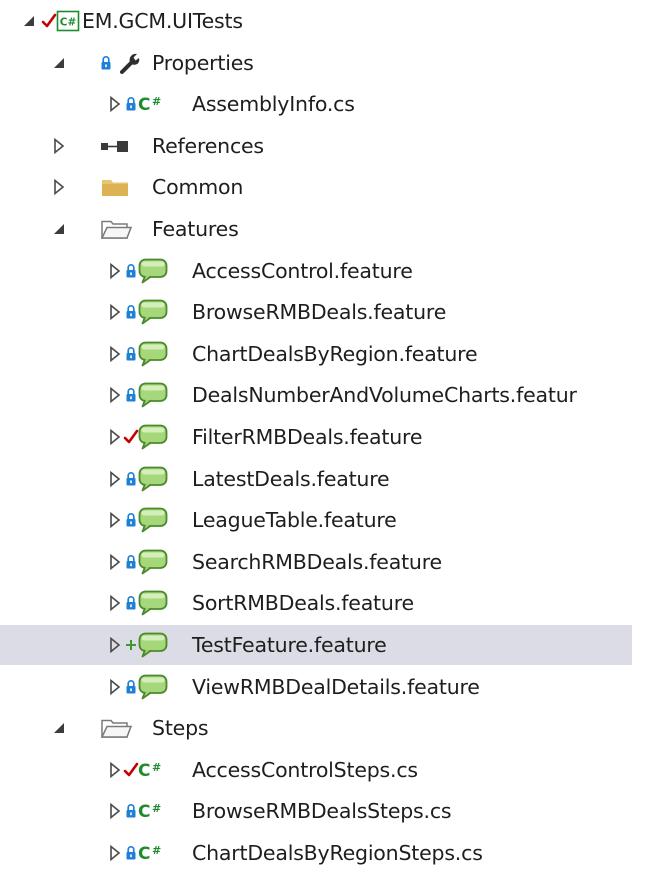 This screenshot has height=873, width=648. I want to click on checked-in-icon, so click(131, 770).